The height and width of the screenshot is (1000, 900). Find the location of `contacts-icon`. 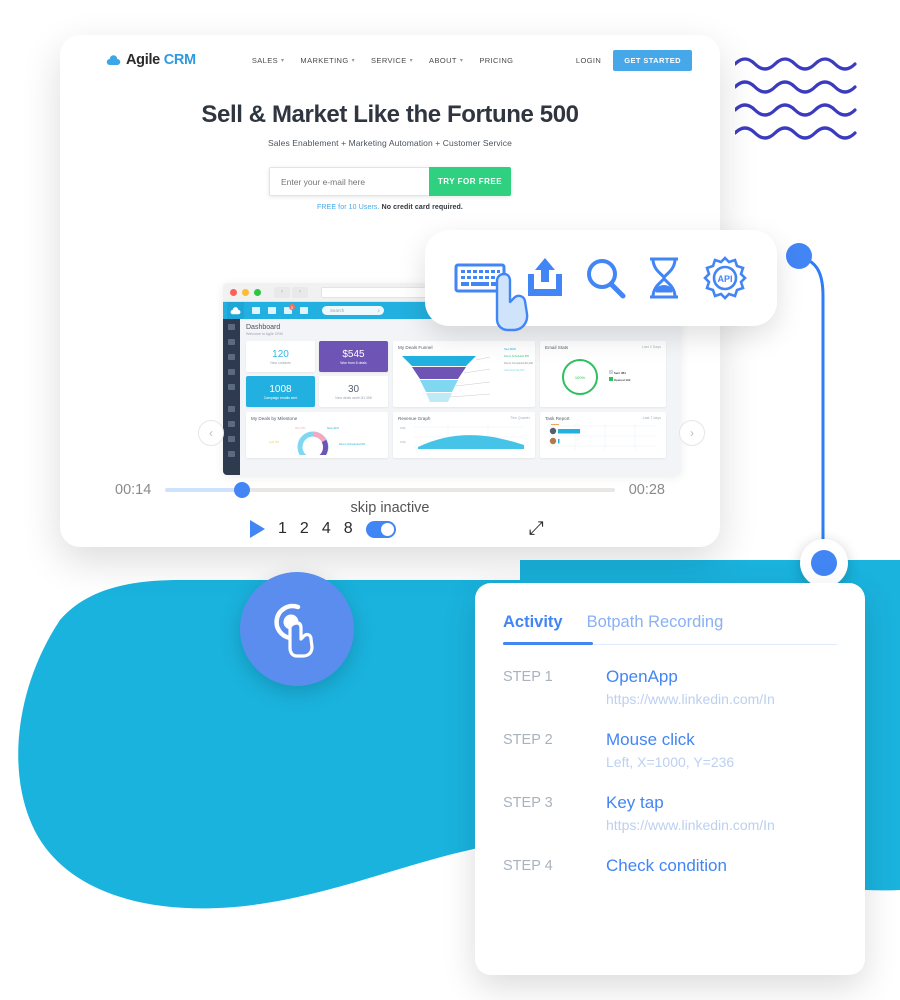

contacts-icon is located at coordinates (256, 310).